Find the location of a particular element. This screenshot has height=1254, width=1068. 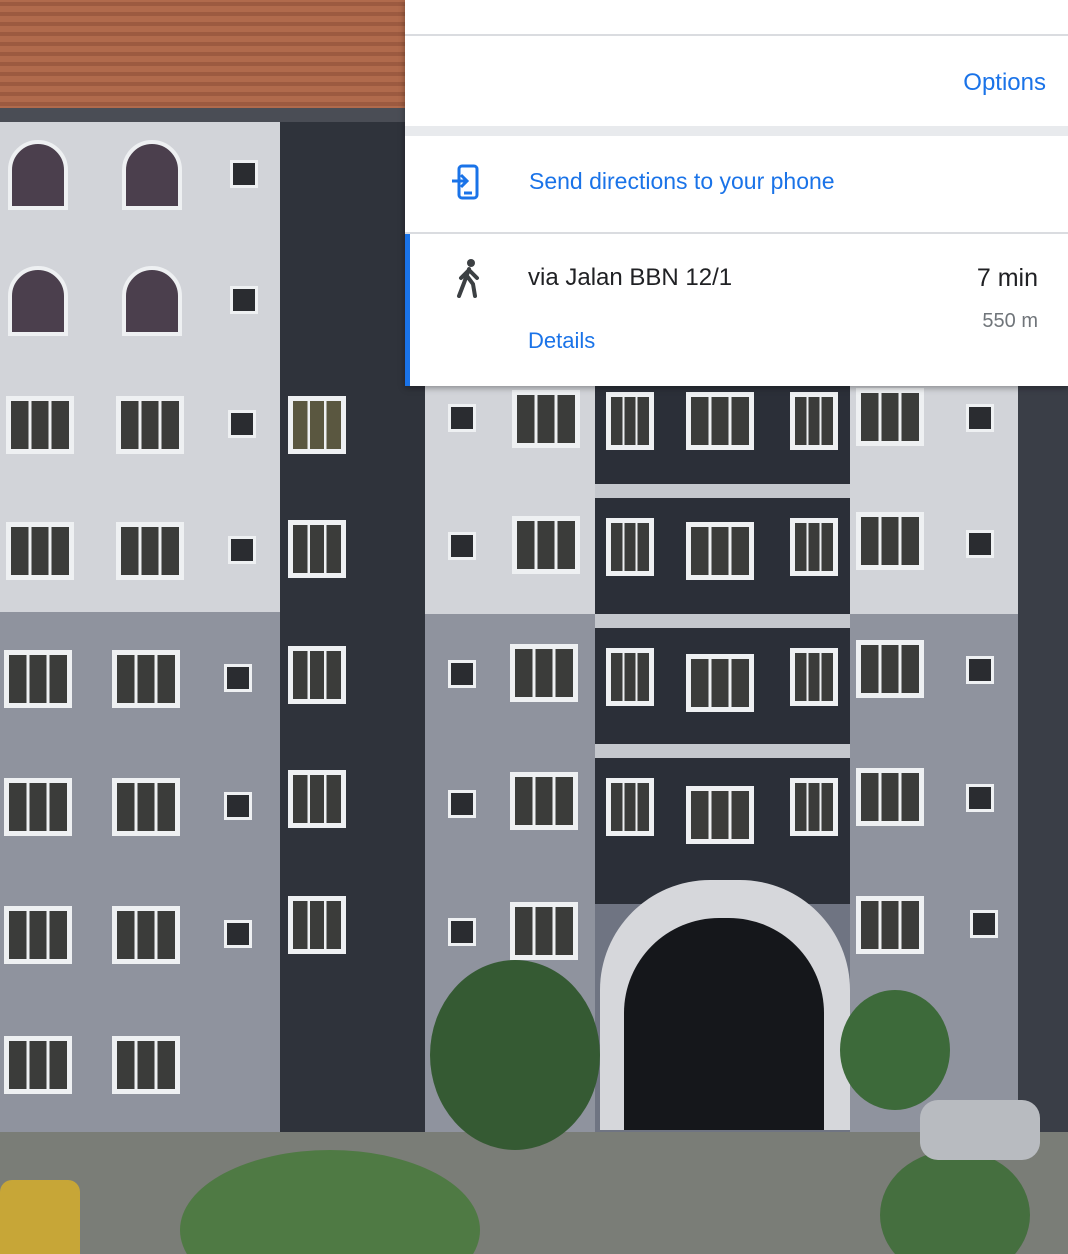

send-to-phone-icon is located at coordinates (466, 183).